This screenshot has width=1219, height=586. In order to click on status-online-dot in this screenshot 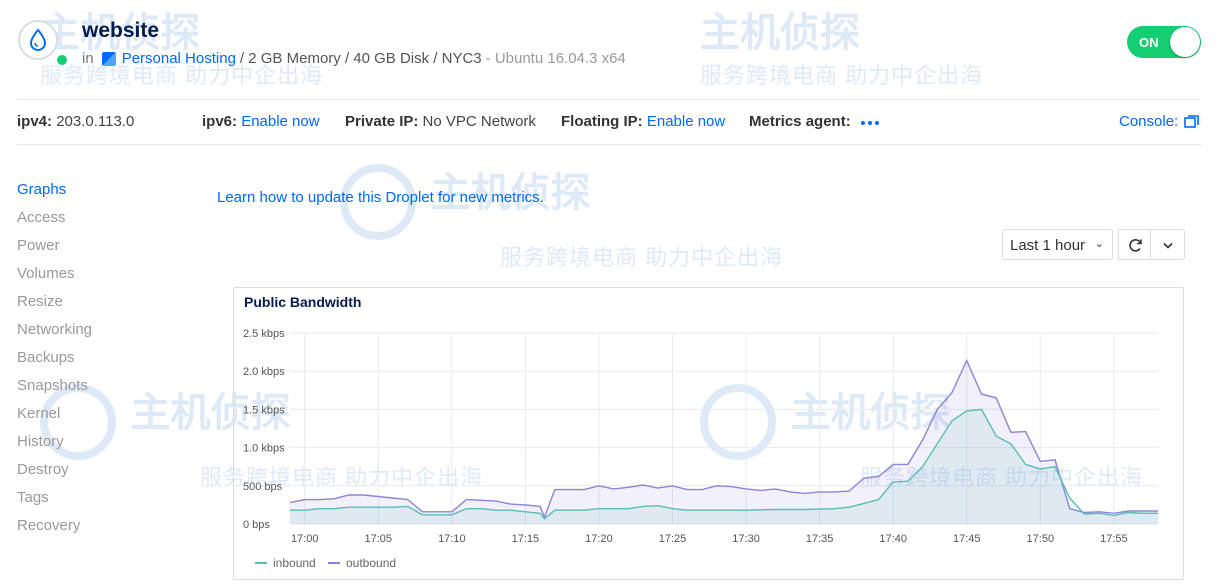, I will do `click(62, 60)`.